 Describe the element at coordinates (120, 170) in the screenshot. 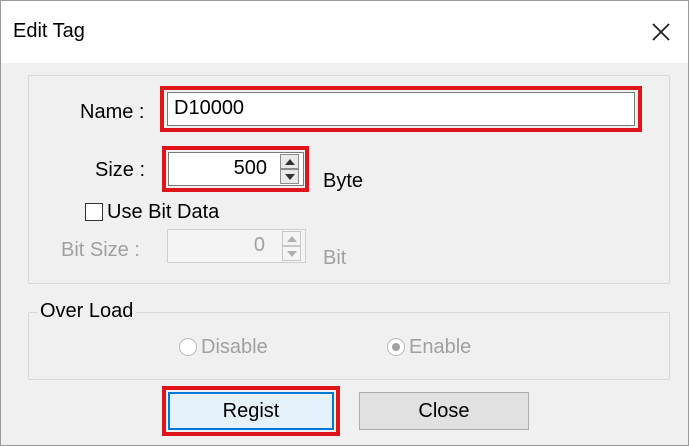

I see `size-label: Size :` at that location.